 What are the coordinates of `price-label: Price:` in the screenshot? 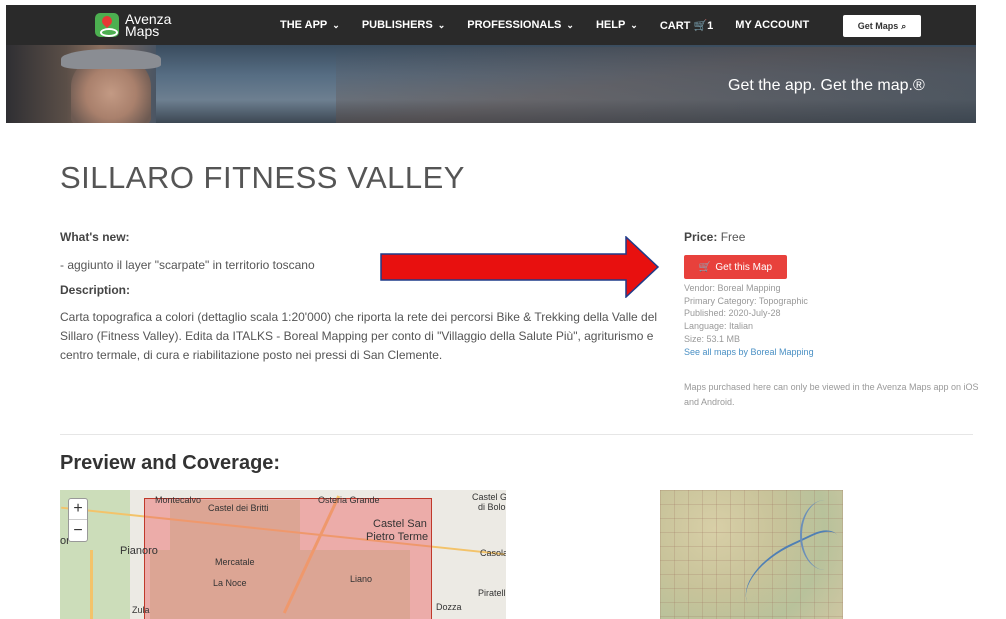 It's located at (701, 237).